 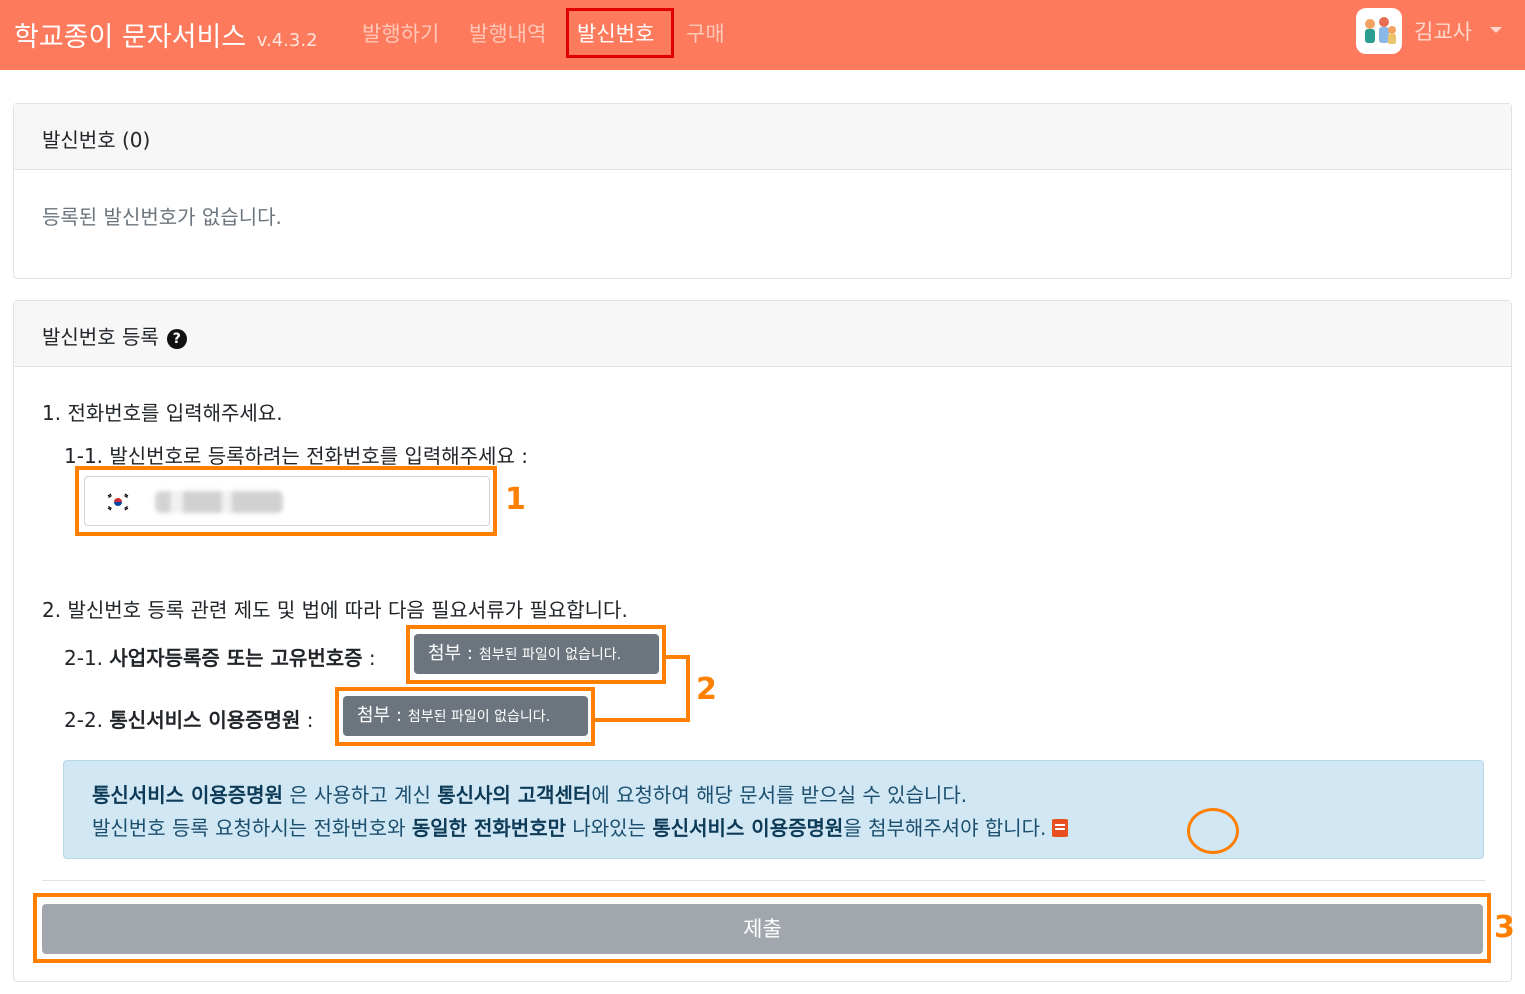 I want to click on top-navbar: 학교종이 문자서비스 v.4.3.2 발행하기 발행내역 발신번호 구매 김교사, so click(x=762, y=35).